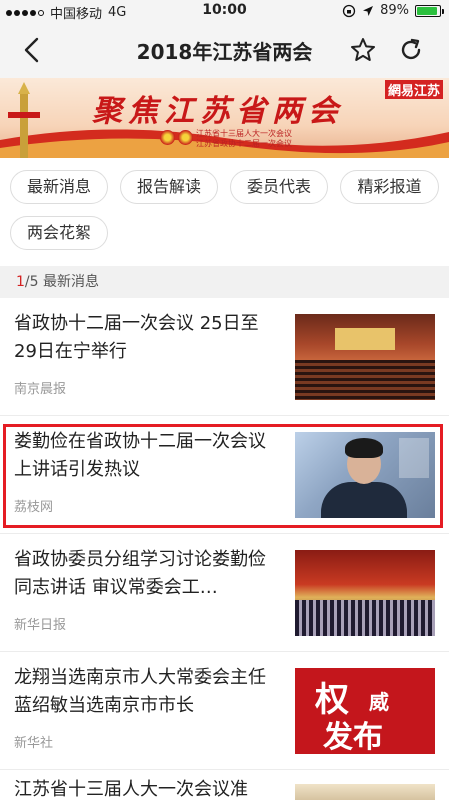 This screenshot has width=449, height=800. I want to click on section-header: 1/5 最新消息, so click(224, 282).